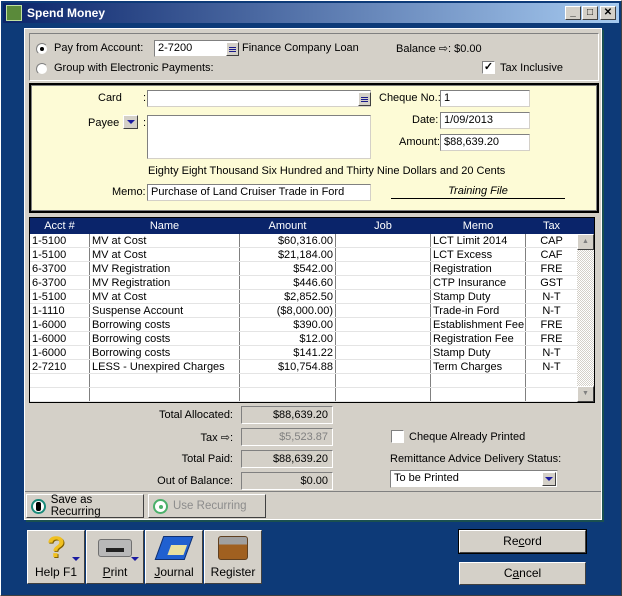 This screenshot has width=622, height=596. Describe the element at coordinates (474, 479) in the screenshot. I see `remittance-status-select: To be Printed` at that location.